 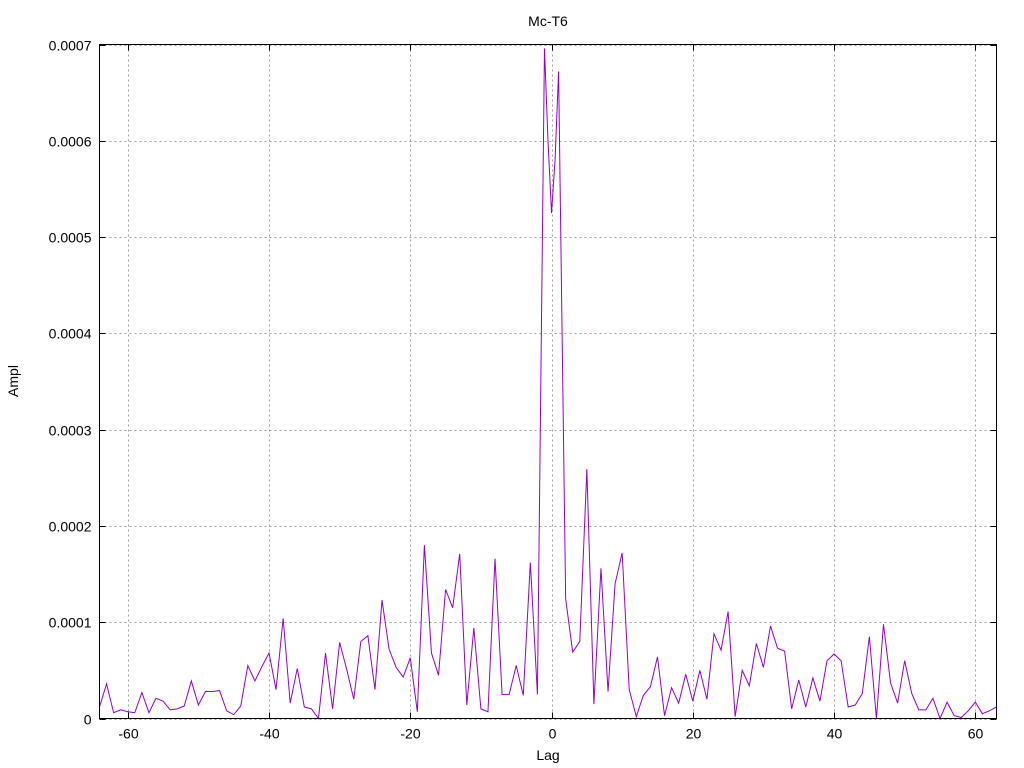 I want to click on x-tick-label: -40, so click(x=269, y=734).